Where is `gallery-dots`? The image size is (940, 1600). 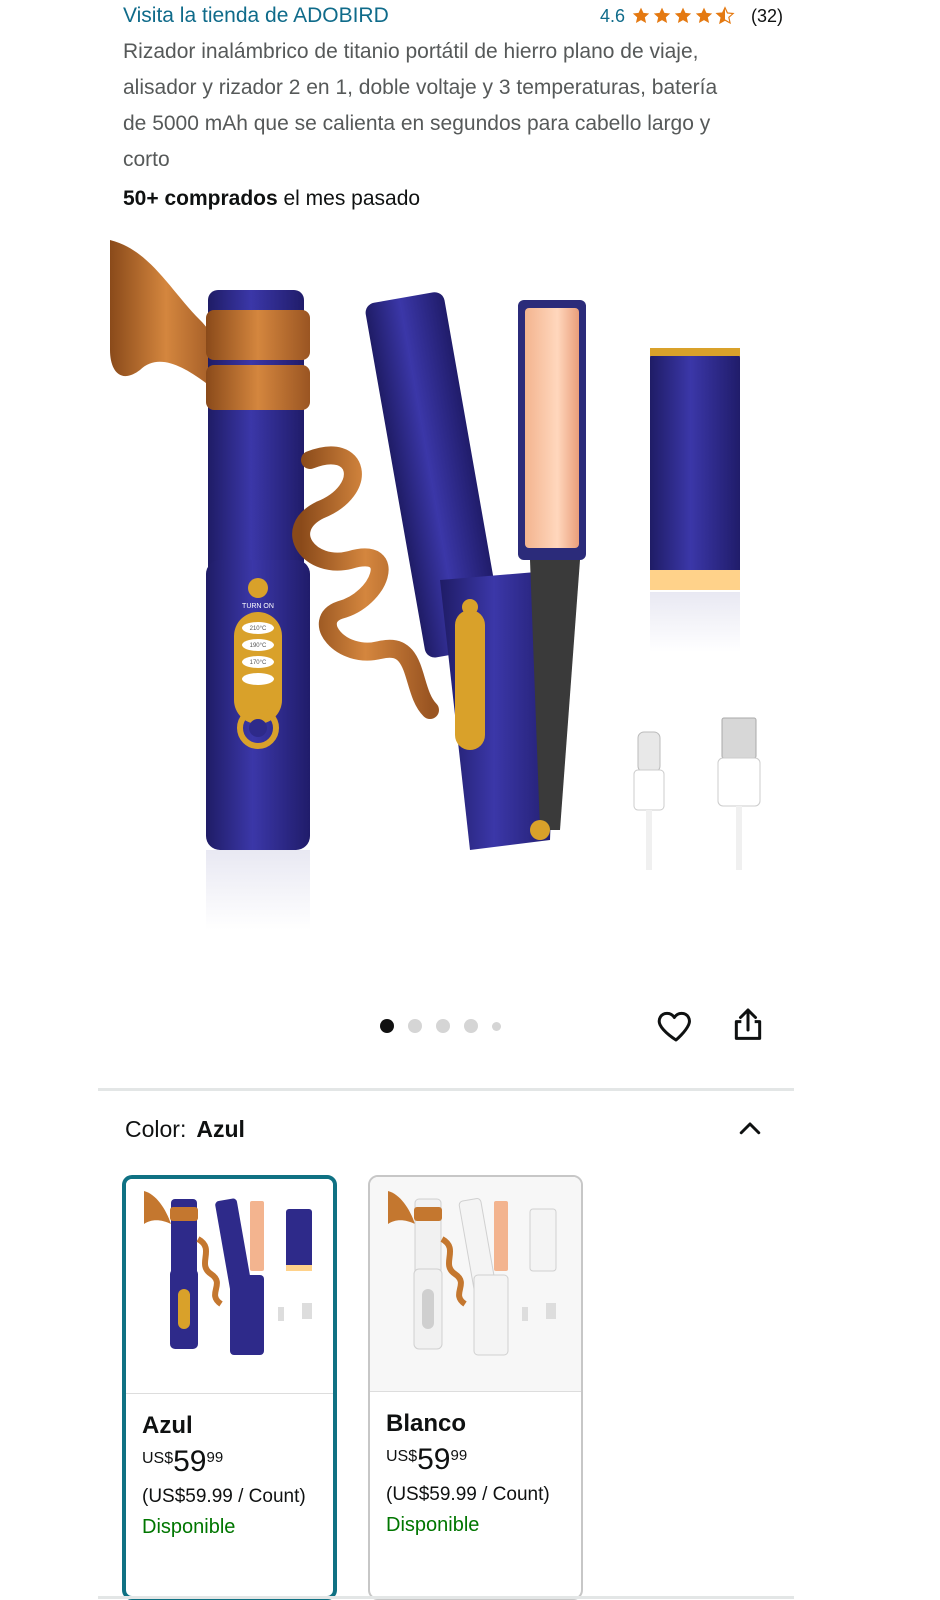 gallery-dots is located at coordinates (440, 1026).